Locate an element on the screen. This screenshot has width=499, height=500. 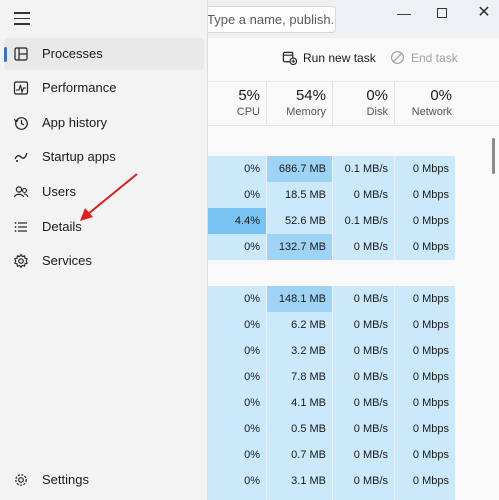
sidebar-item-performance: Performance is located at coordinates (104, 88).